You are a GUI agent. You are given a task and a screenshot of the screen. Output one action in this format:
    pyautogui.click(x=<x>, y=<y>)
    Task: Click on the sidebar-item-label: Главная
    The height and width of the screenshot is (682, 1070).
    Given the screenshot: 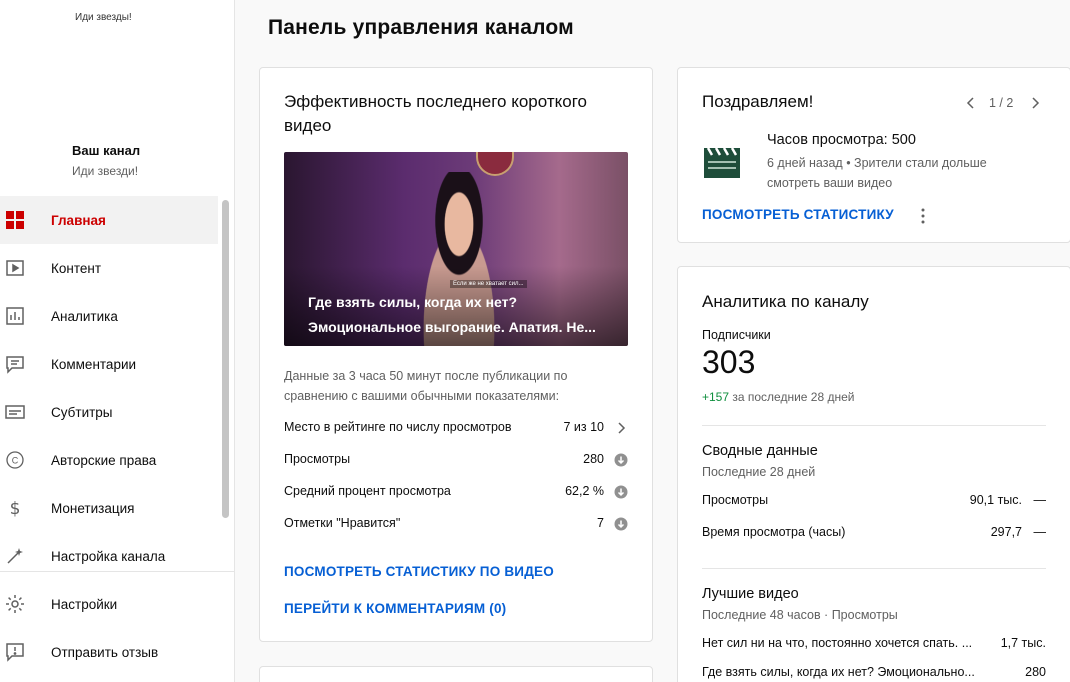 What is the action you would take?
    pyautogui.click(x=78, y=220)
    